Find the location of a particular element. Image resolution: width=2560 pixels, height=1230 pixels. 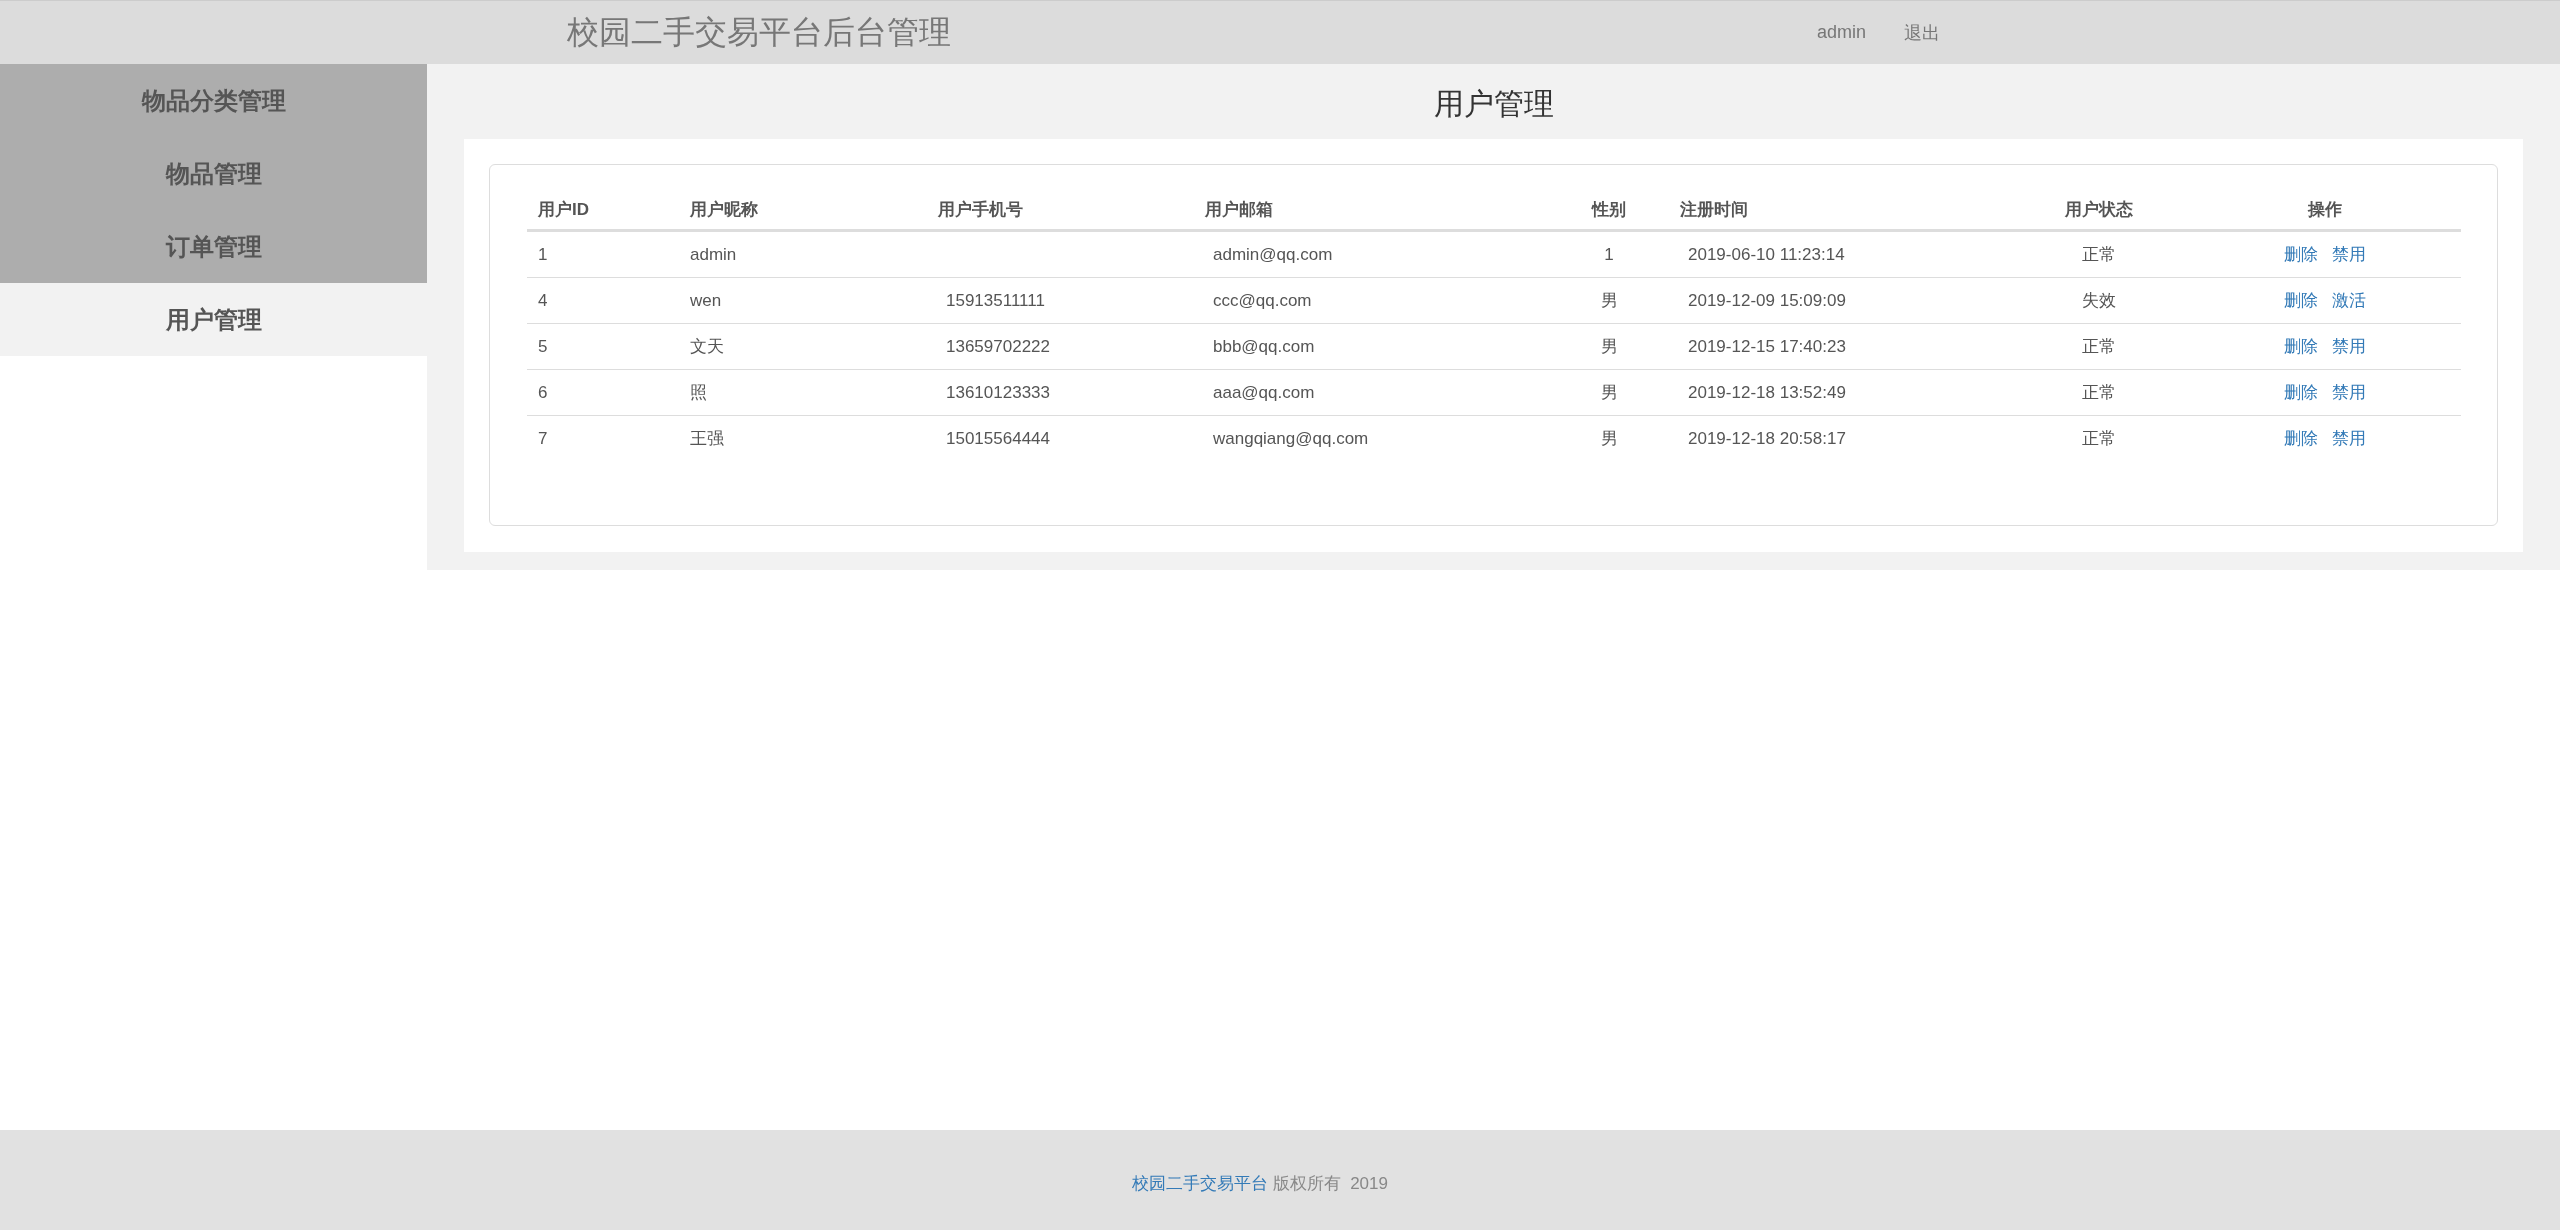

table-cell: aaa@qq.com is located at coordinates (1264, 392).